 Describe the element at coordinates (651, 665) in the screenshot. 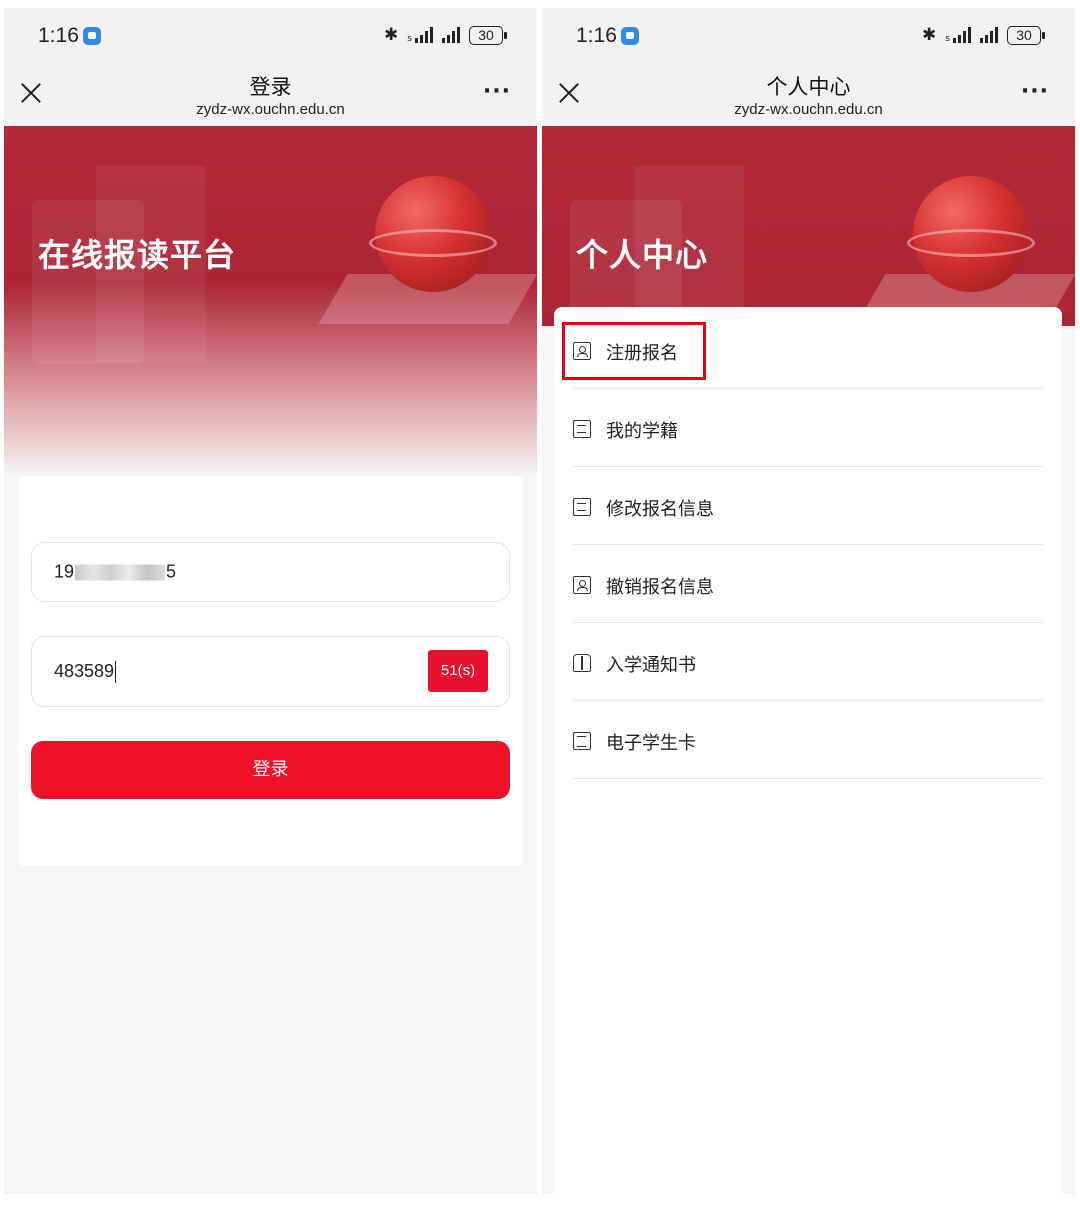

I see `menu-item-label: 入学通知书` at that location.